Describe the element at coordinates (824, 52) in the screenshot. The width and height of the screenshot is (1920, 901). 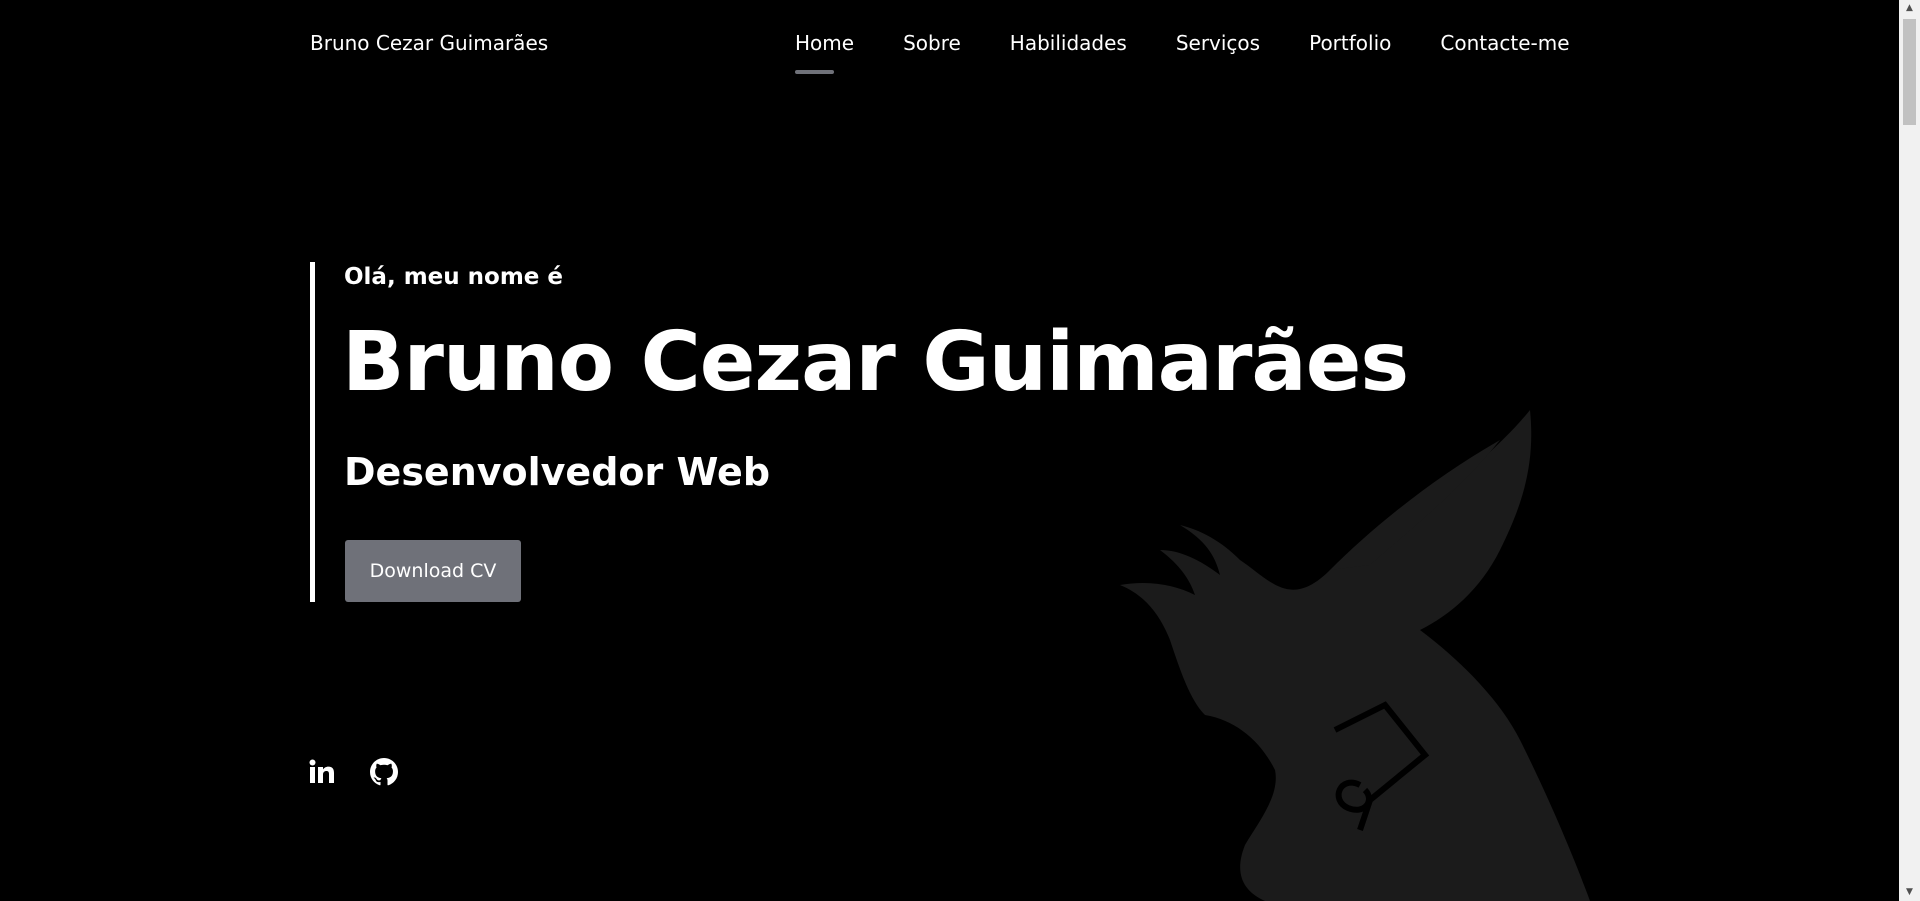
I see `nav-home: Home` at that location.